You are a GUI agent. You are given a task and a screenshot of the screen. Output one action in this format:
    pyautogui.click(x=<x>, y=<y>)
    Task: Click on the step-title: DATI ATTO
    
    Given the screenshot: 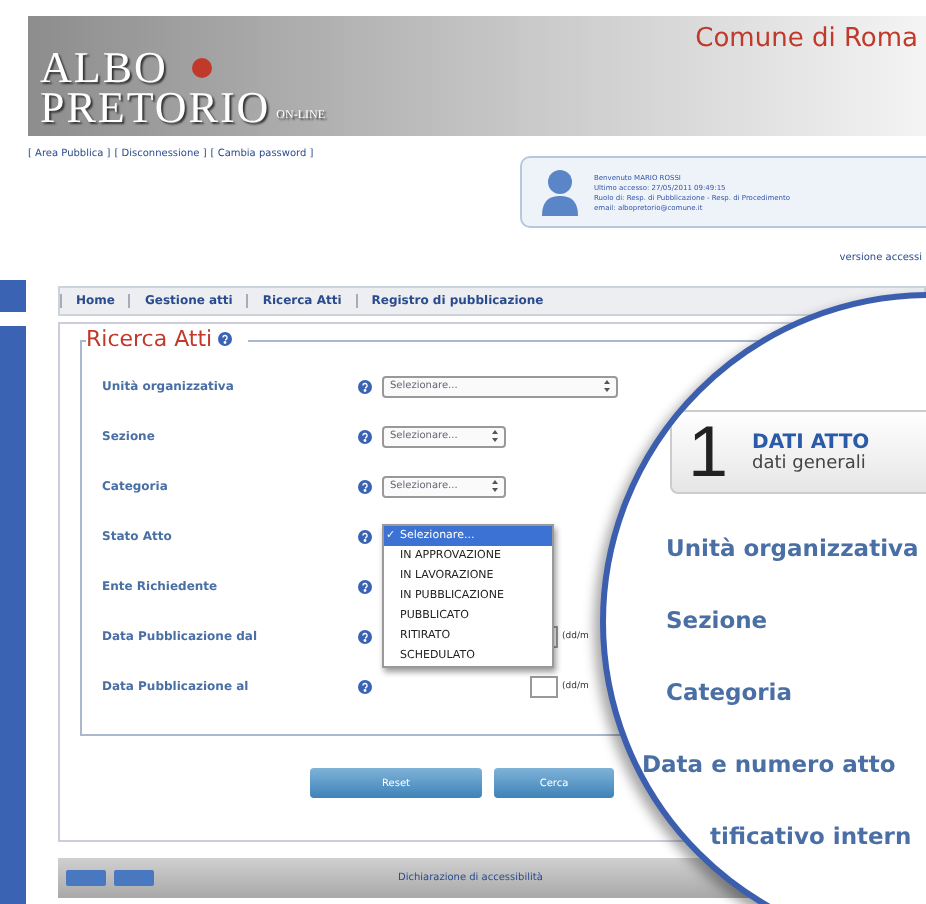 What is the action you would take?
    pyautogui.click(x=811, y=442)
    